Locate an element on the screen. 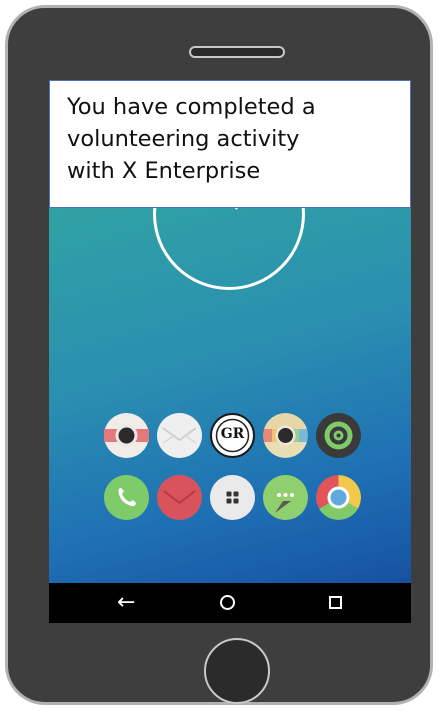  back-arrow-icon: ← is located at coordinates (126, 602).